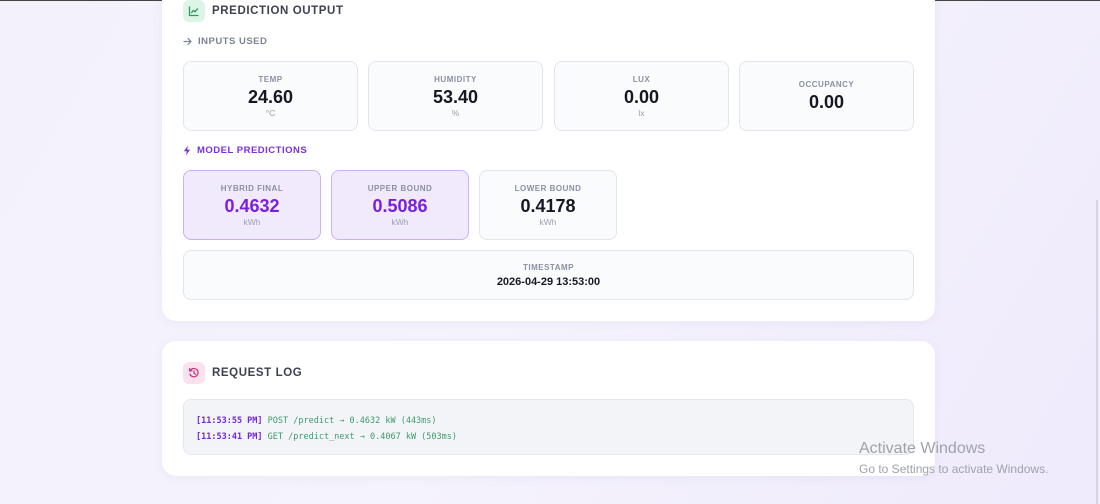 The image size is (1100, 504). I want to click on prediction-tile-hybrid-final: HYBRID FINAL 0.4632 kWh, so click(252, 205).